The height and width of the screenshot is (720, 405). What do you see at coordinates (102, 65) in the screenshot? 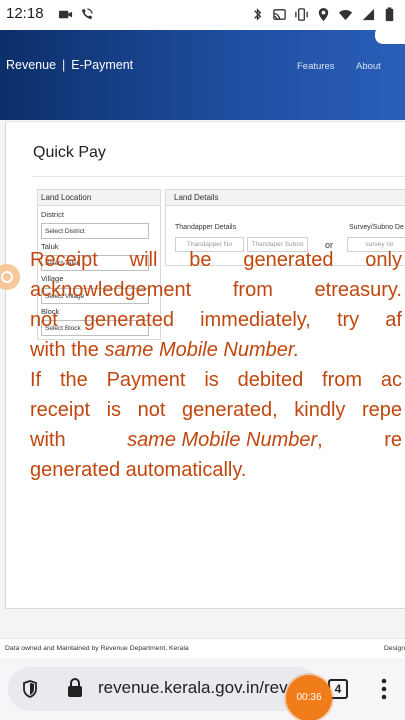
I see `brand-epayment: E-Payment` at bounding box center [102, 65].